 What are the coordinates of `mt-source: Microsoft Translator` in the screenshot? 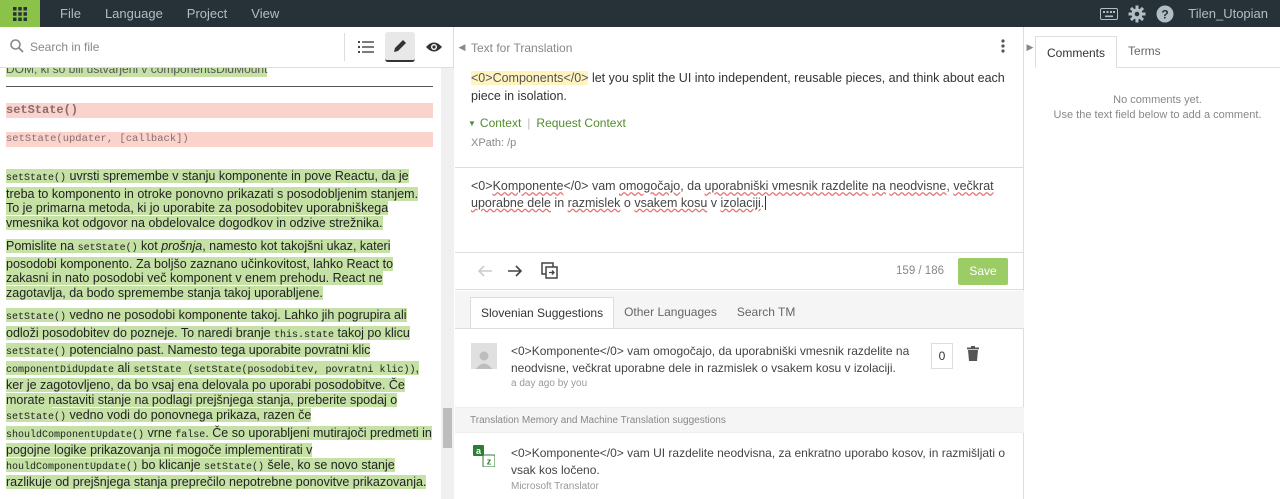 It's located at (555, 486).